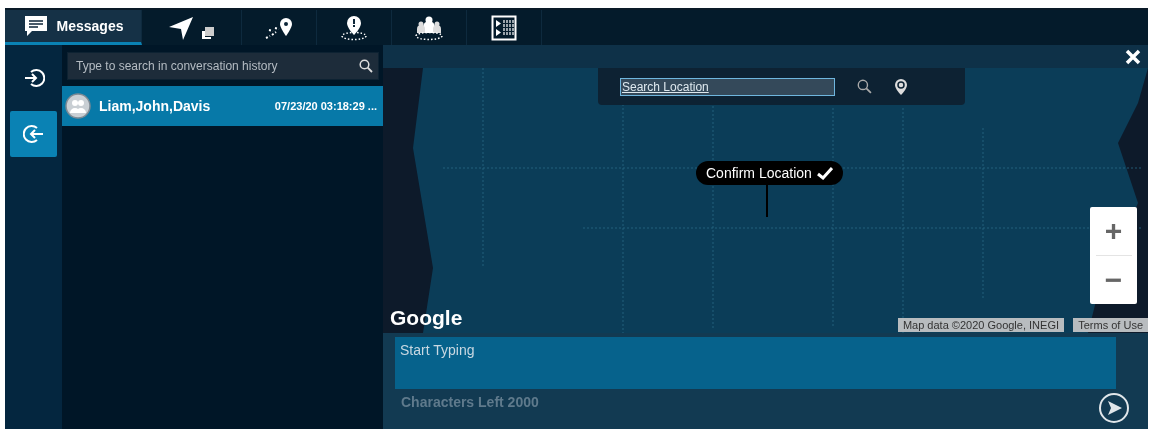  What do you see at coordinates (769, 173) in the screenshot?
I see `confirm-location-button: Confirm Location` at bounding box center [769, 173].